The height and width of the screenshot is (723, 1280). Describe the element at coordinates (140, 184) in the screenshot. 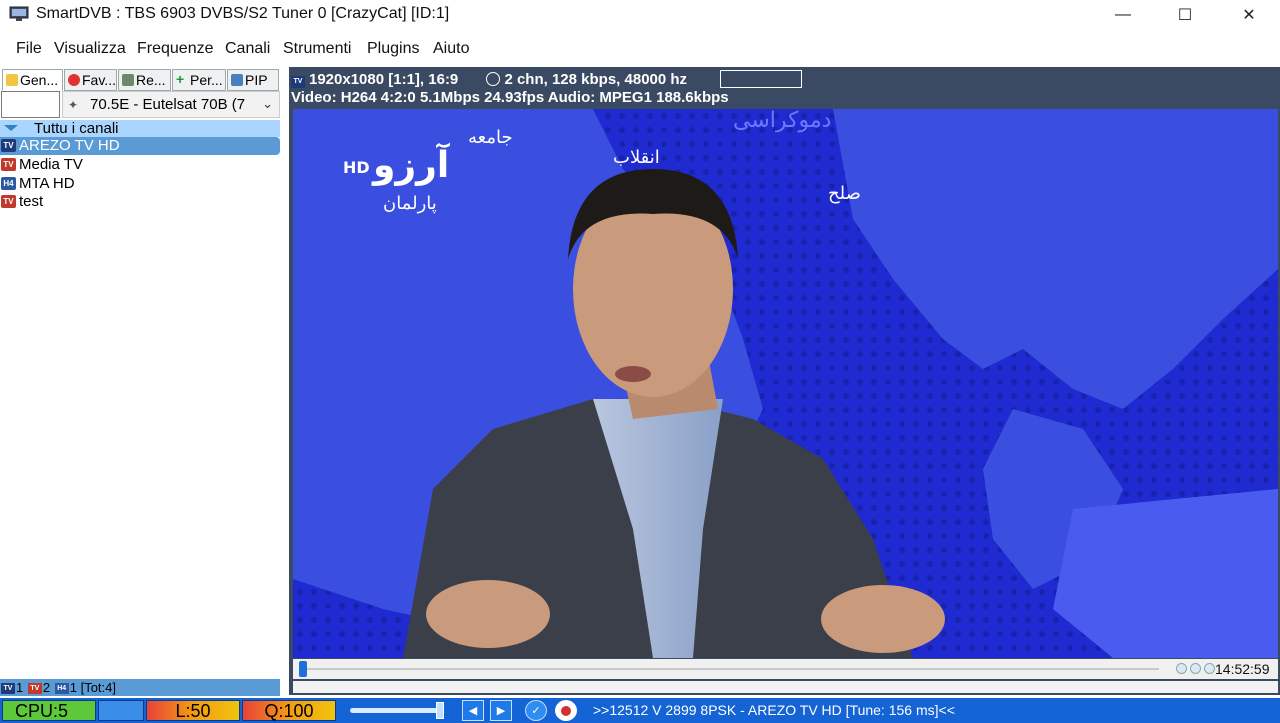

I see `channel-row: H4 MTA HD` at that location.